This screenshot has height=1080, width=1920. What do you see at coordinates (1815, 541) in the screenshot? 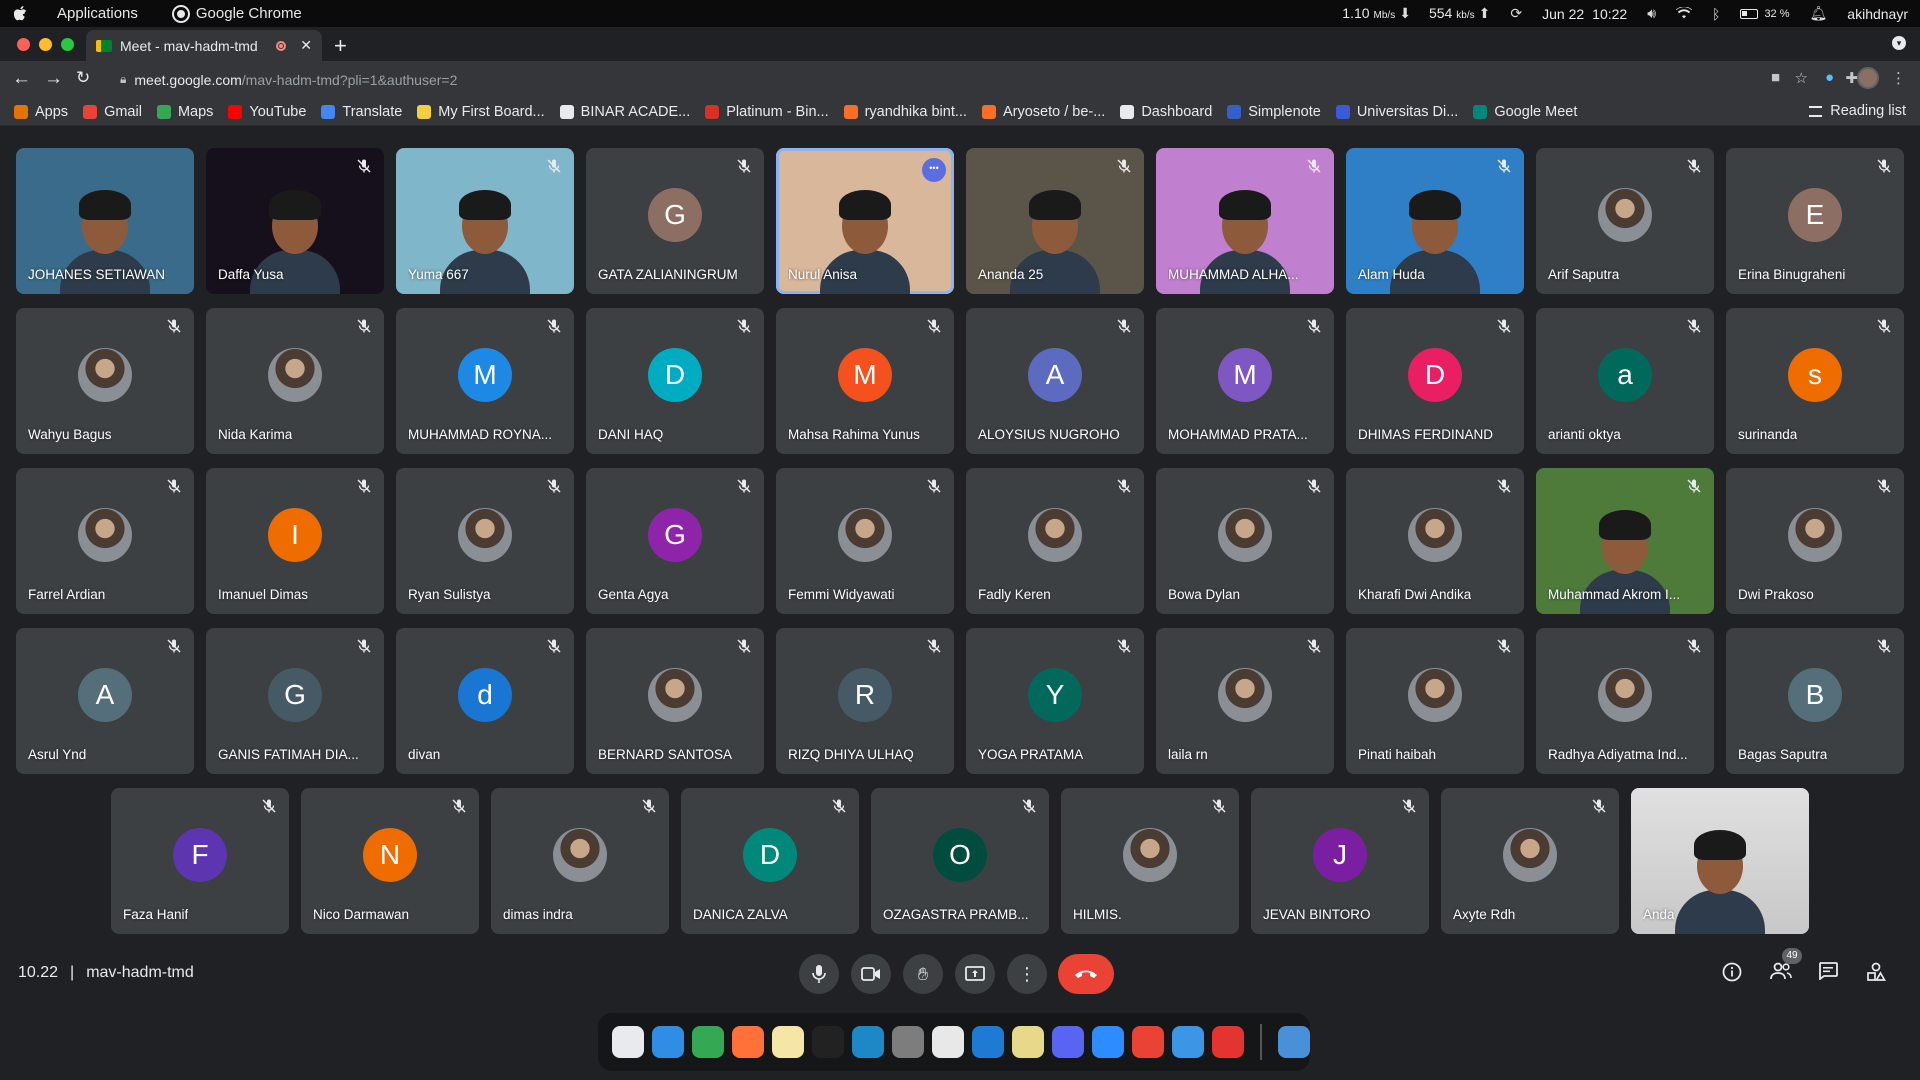
I see `participant-tile: Dwi Prakoso` at bounding box center [1815, 541].